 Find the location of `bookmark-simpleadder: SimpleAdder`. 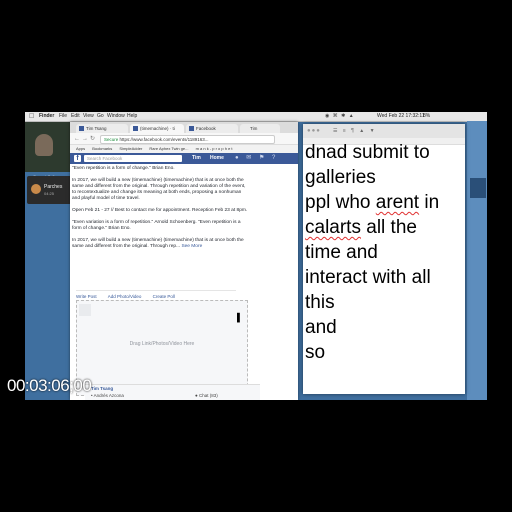

bookmark-simpleadder: SimpleAdder is located at coordinates (130, 148).